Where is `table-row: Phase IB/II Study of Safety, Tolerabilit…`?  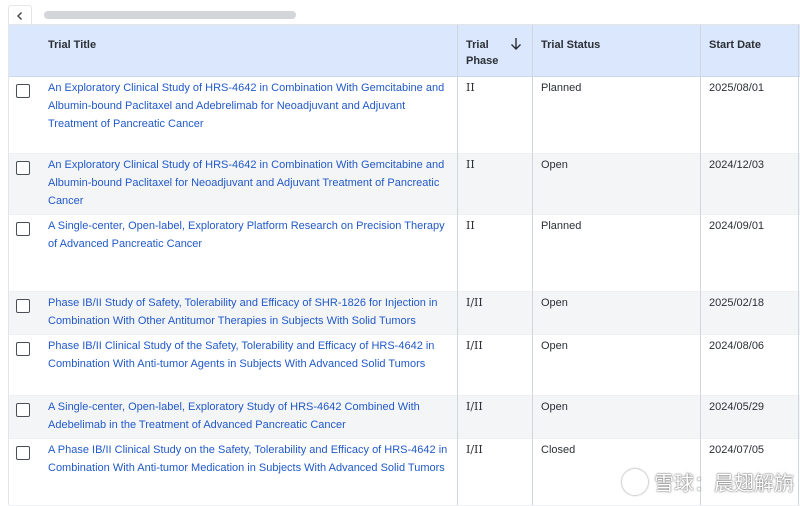 table-row: Phase IB/II Study of Safety, Tolerabilit… is located at coordinates (404, 313).